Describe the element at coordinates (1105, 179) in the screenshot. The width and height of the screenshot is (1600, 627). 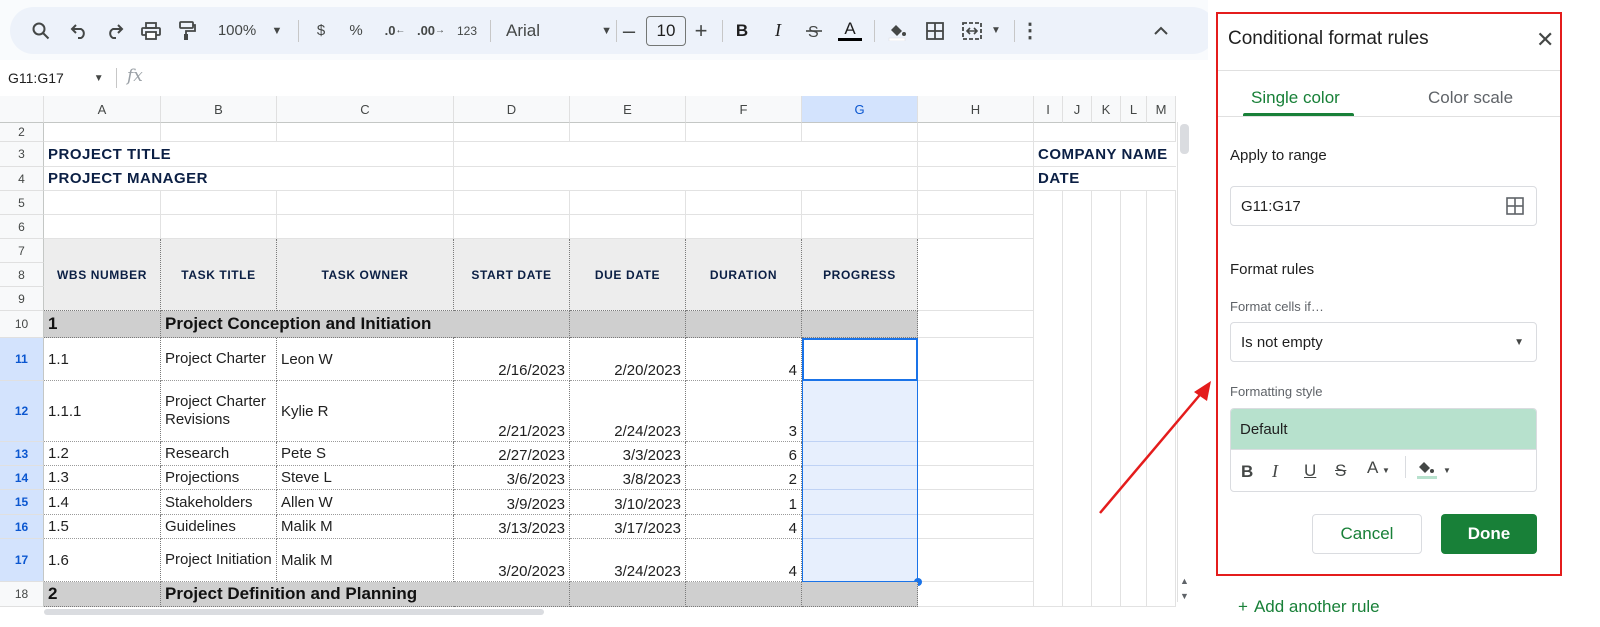
I see `date-cell: DATE` at that location.